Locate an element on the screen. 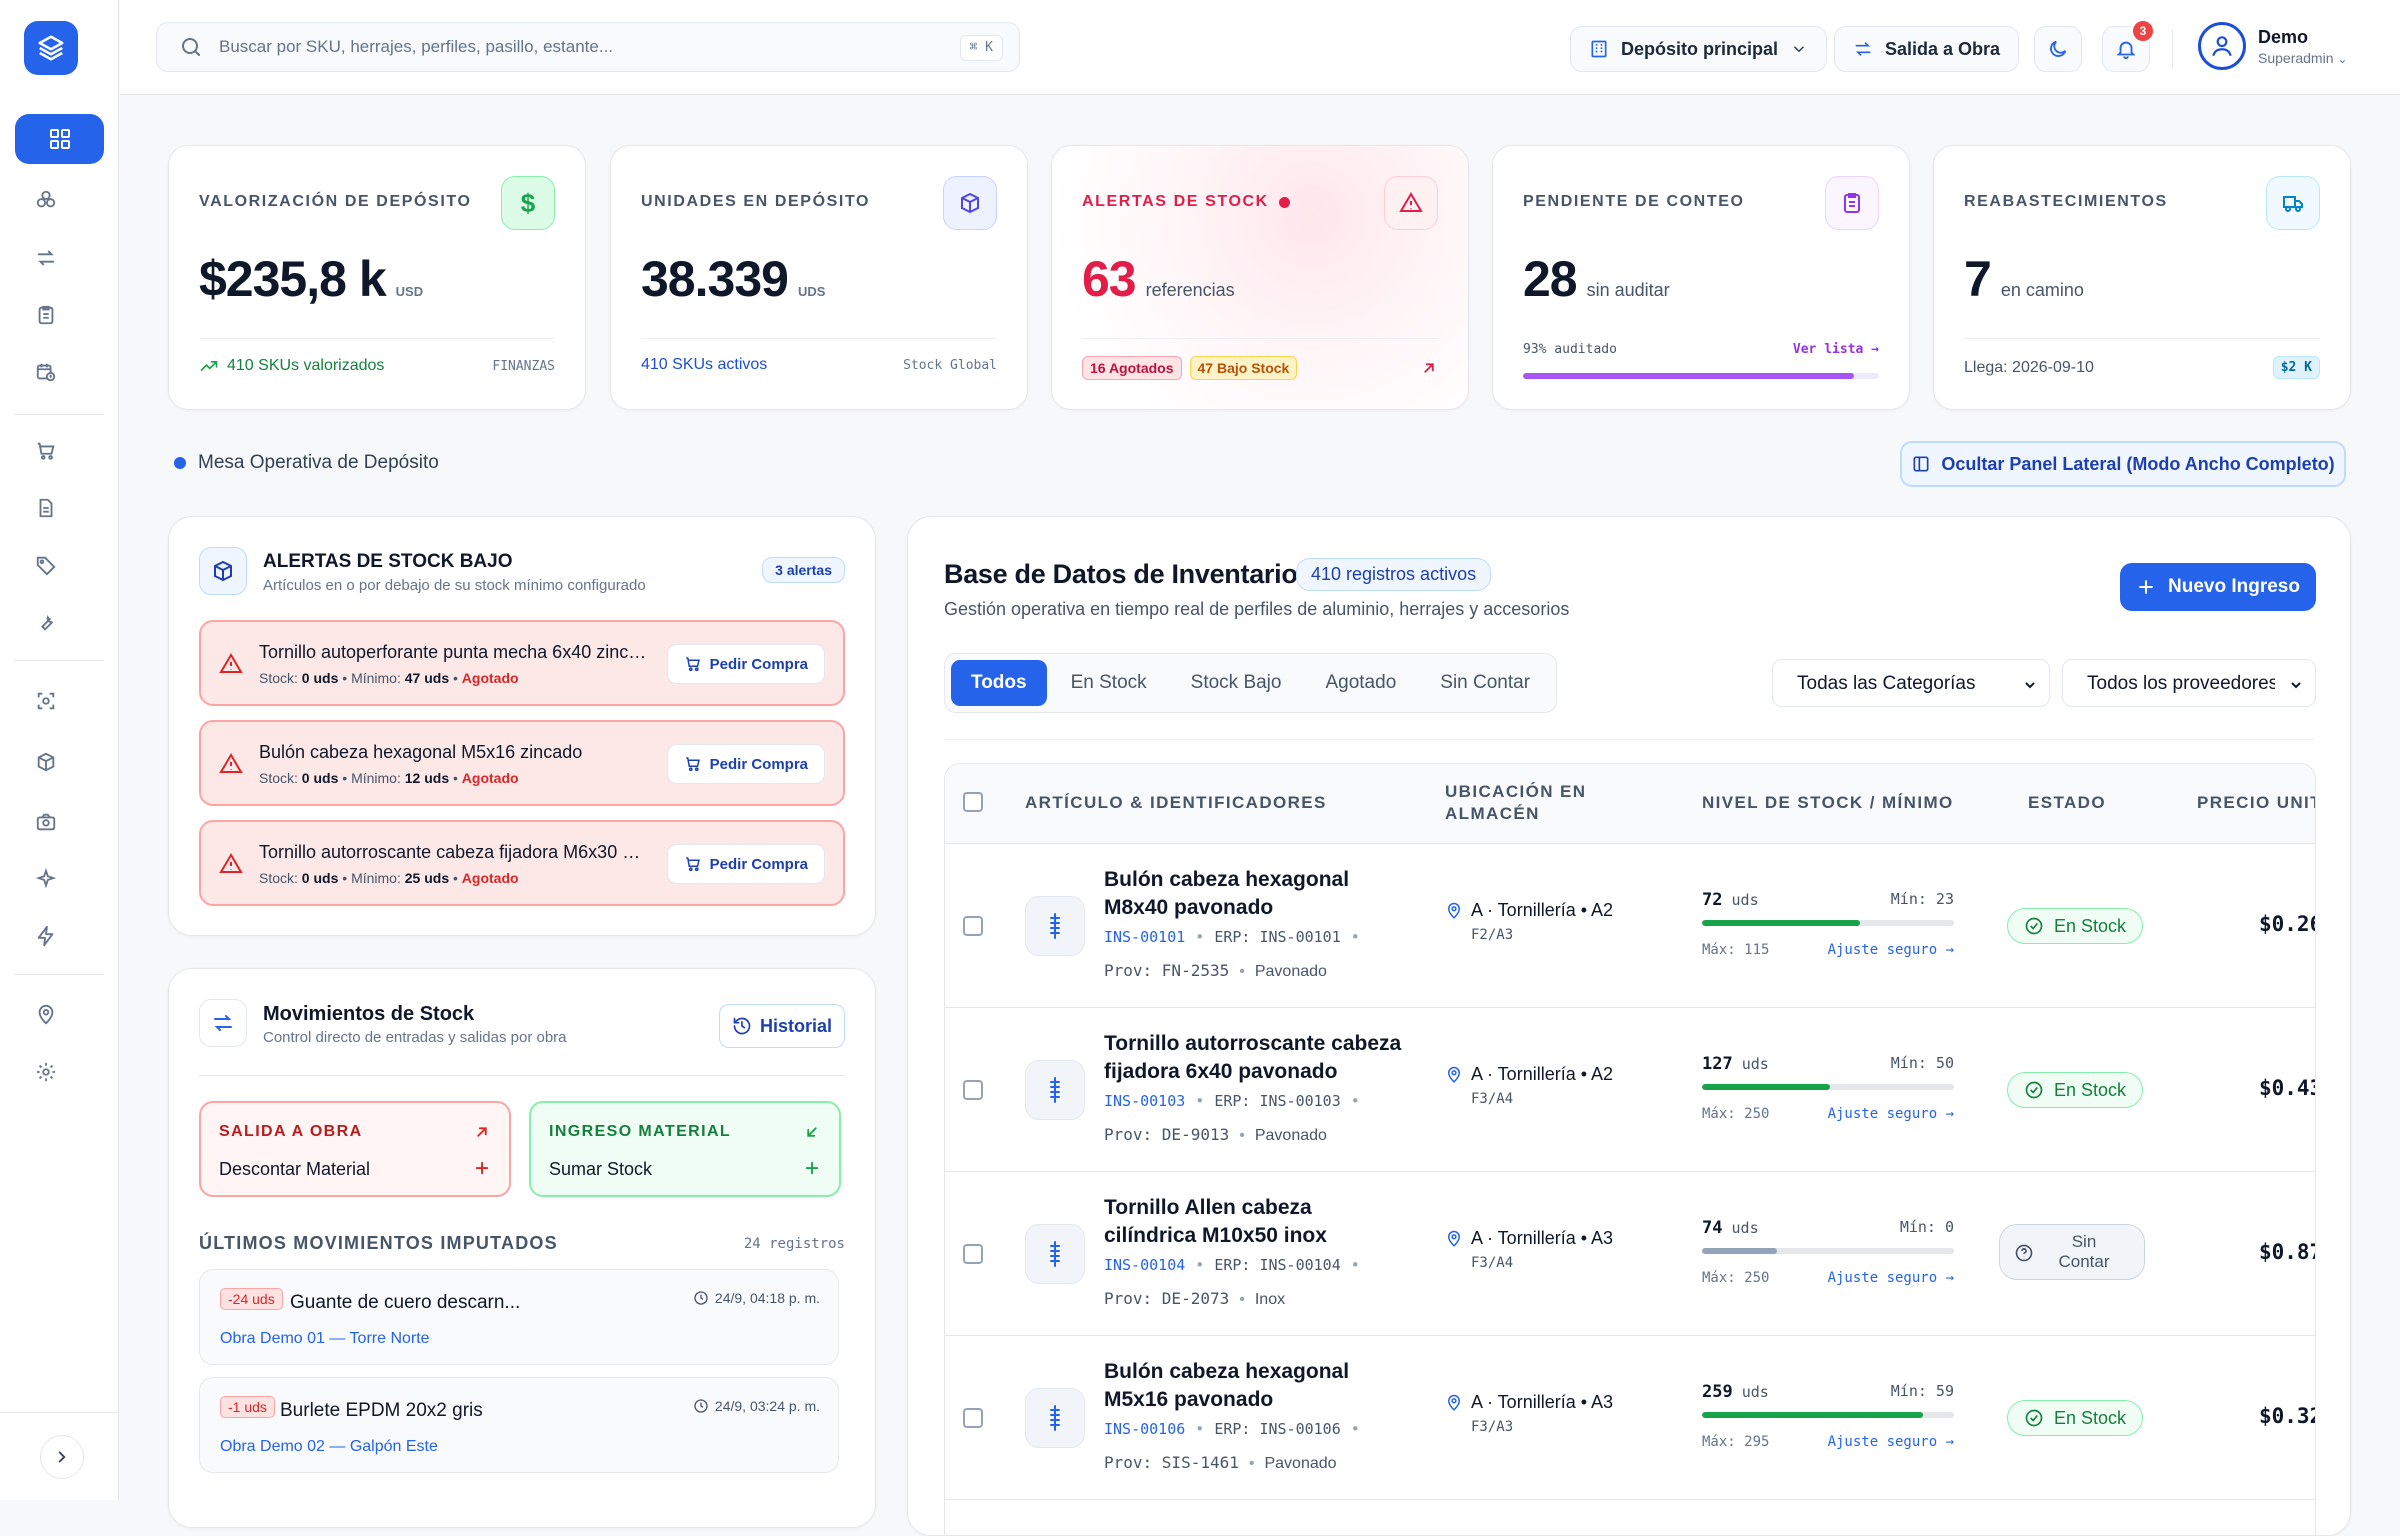 The image size is (2400, 1536). unit-price: $0.26 is located at coordinates (2287, 924).